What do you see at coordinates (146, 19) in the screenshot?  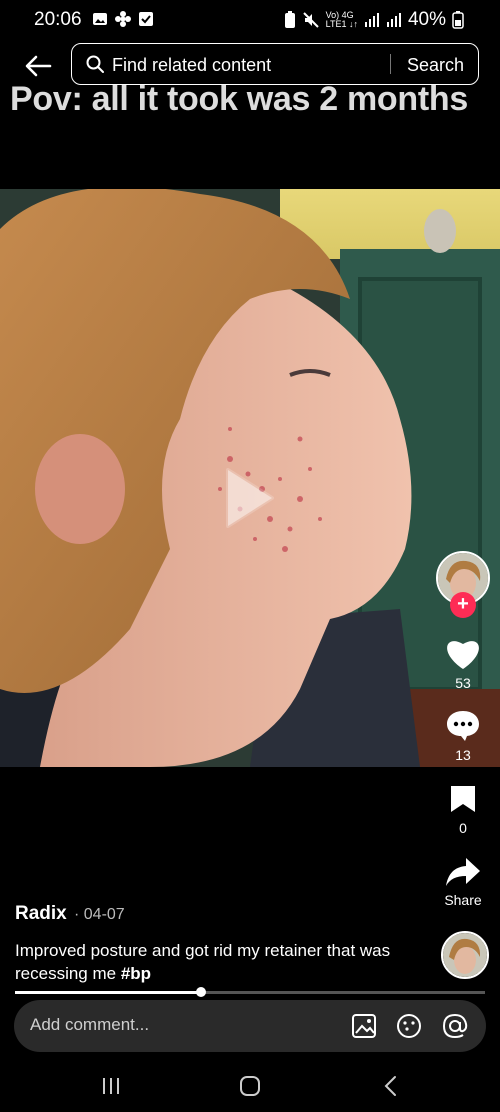 I see `checkbox-icon` at bounding box center [146, 19].